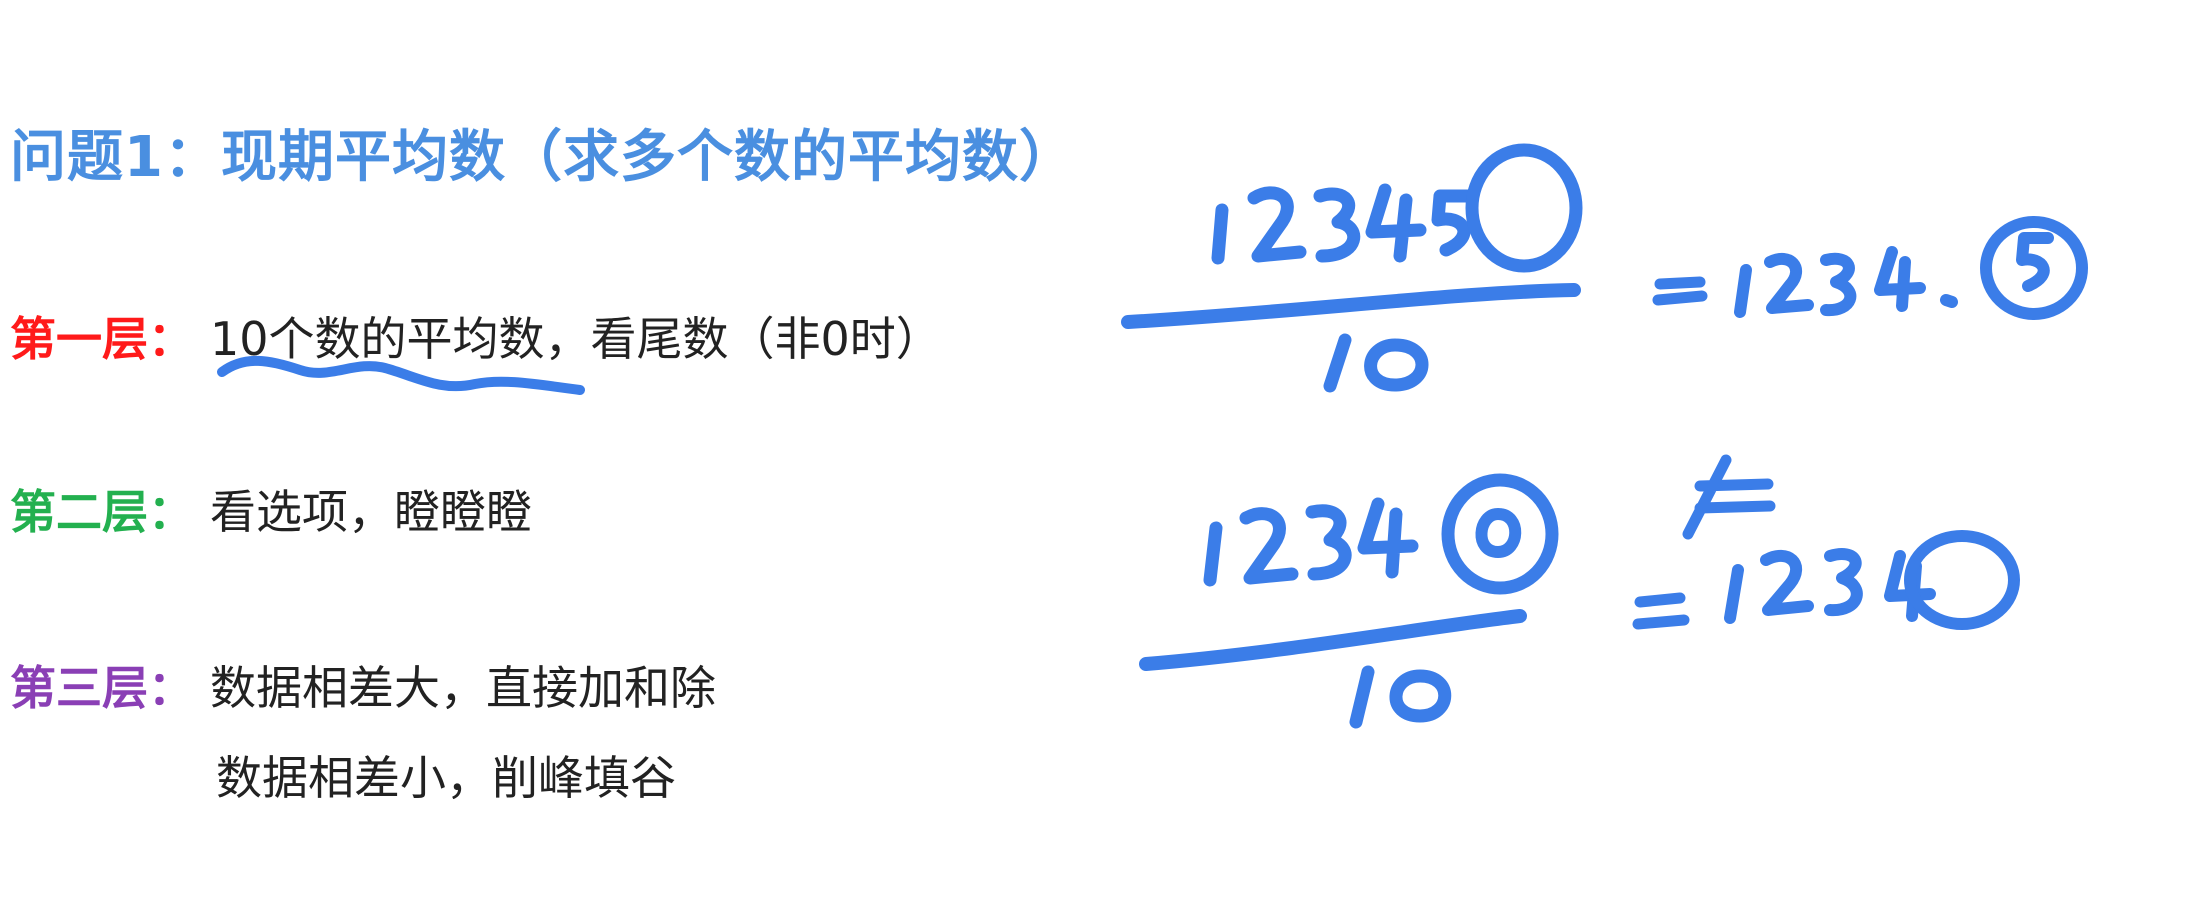 The height and width of the screenshot is (924, 2186). Describe the element at coordinates (371, 512) in the screenshot. I see `level-2-text: 看选项，瞪瞪瞪` at that location.